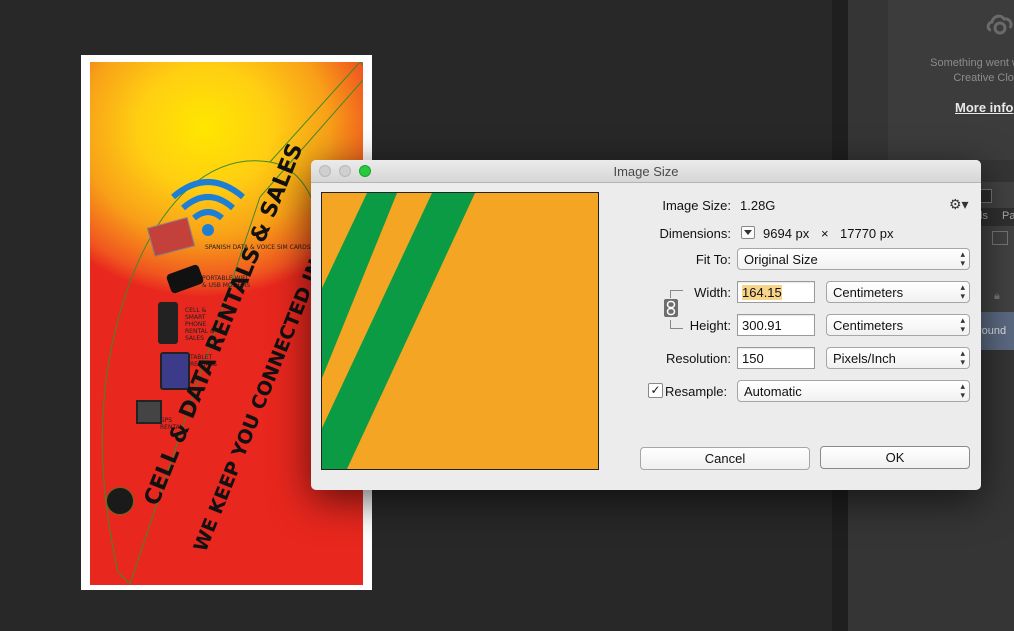 The height and width of the screenshot is (631, 1014). Describe the element at coordinates (853, 259) in the screenshot. I see `fit-to-select: Original Size ▴ ▾` at that location.